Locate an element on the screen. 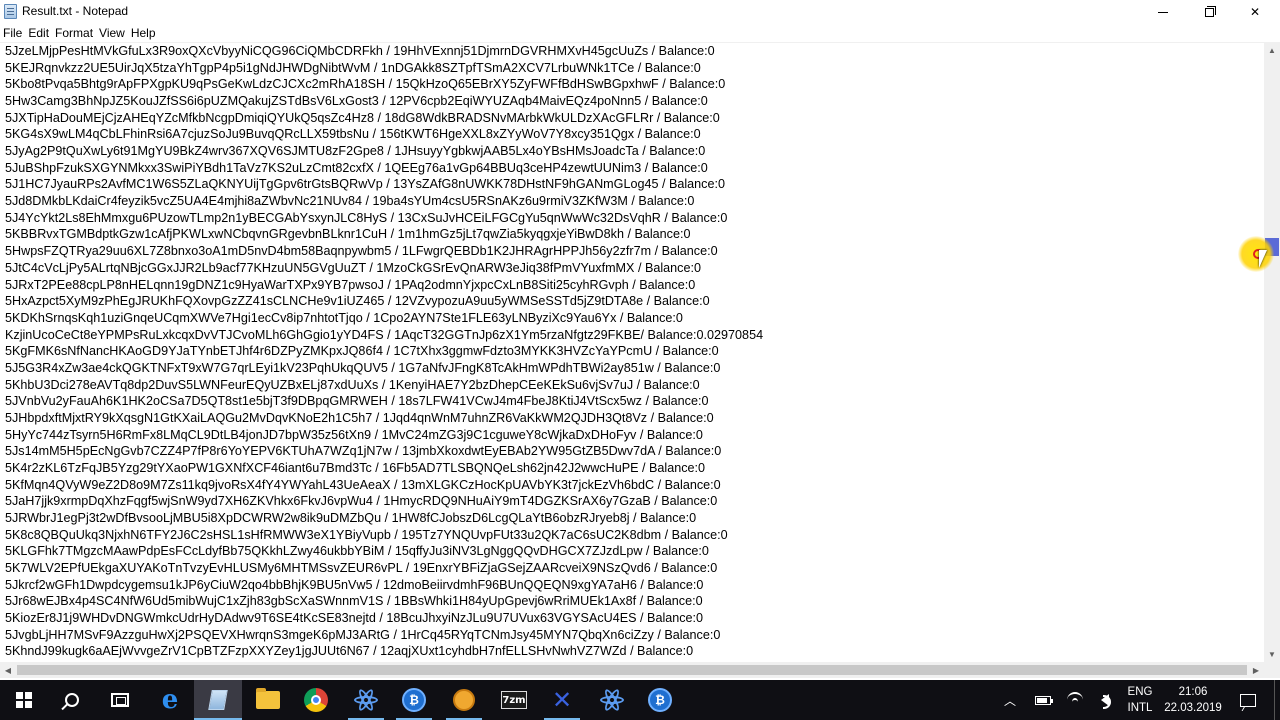 The width and height of the screenshot is (1280, 720). horizontal-scrollbar: ◀ ▶ is located at coordinates (640, 670).